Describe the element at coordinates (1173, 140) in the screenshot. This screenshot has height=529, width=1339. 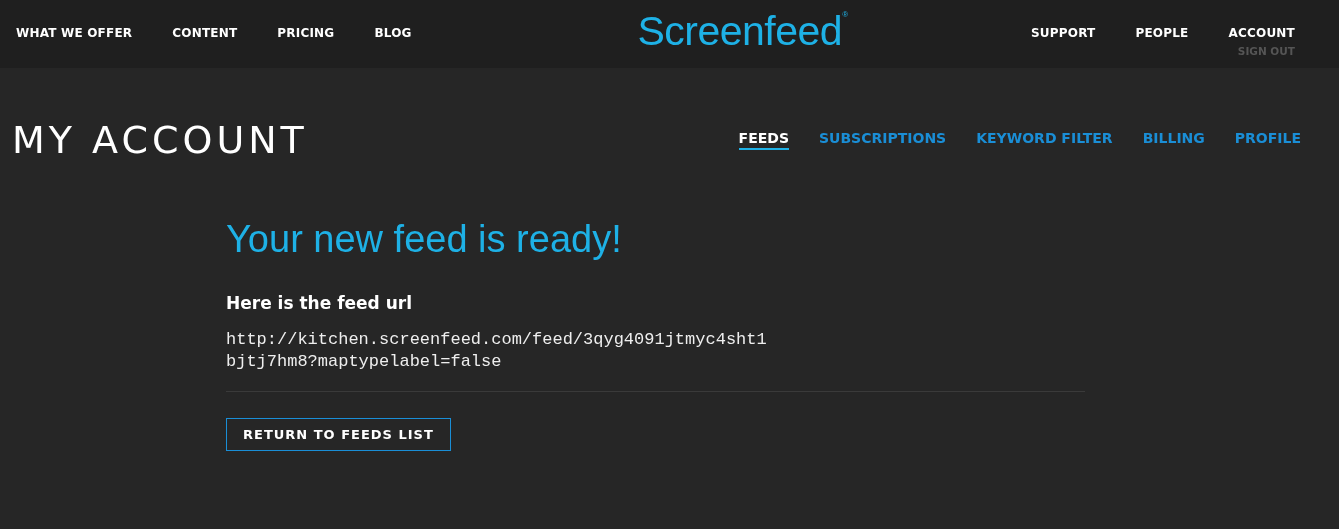
I see `tab: BILLING` at that location.